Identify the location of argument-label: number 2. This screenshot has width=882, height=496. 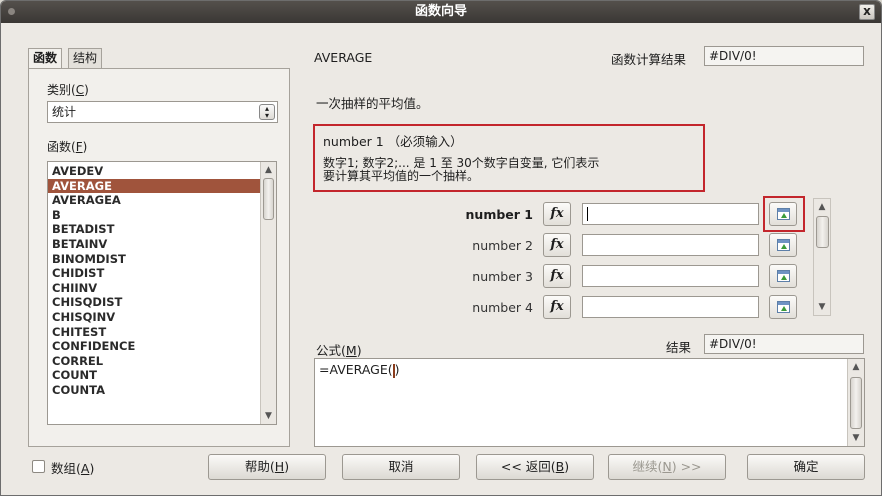
(502, 245).